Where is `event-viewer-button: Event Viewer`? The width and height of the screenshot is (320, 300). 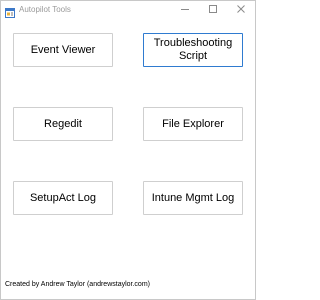
event-viewer-button: Event Viewer is located at coordinates (63, 50).